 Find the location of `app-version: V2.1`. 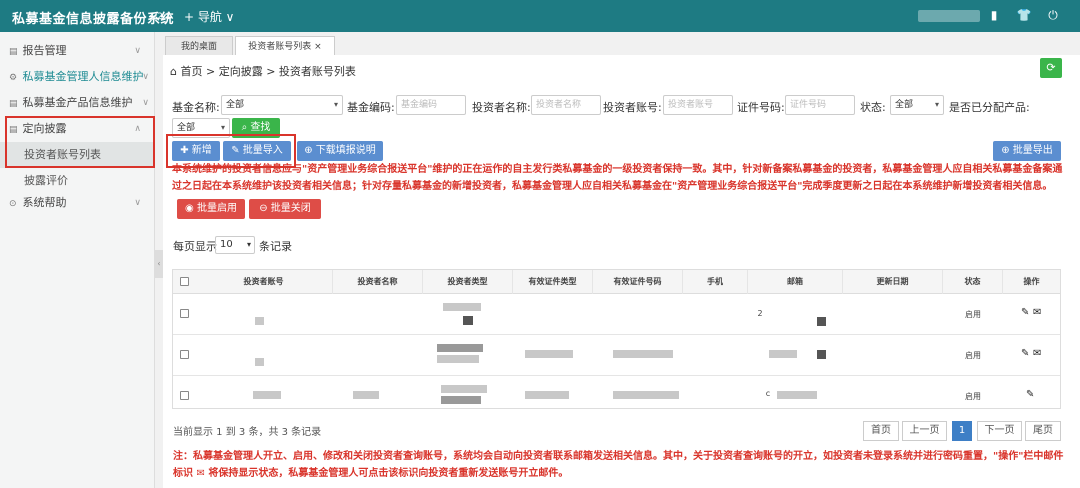

app-version: V2.1 is located at coordinates (161, 17).